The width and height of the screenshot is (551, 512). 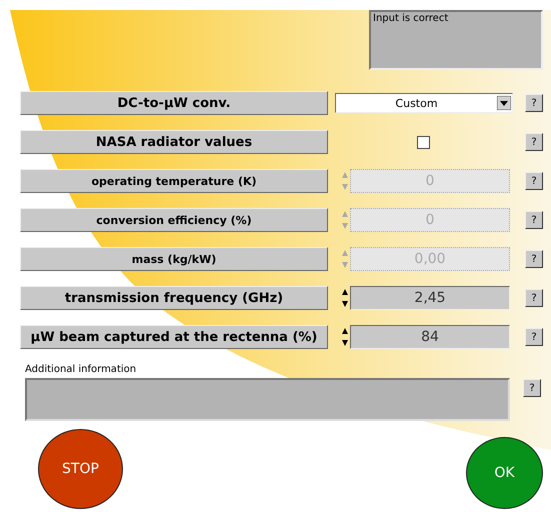 I want to click on text-area, so click(x=267, y=399).